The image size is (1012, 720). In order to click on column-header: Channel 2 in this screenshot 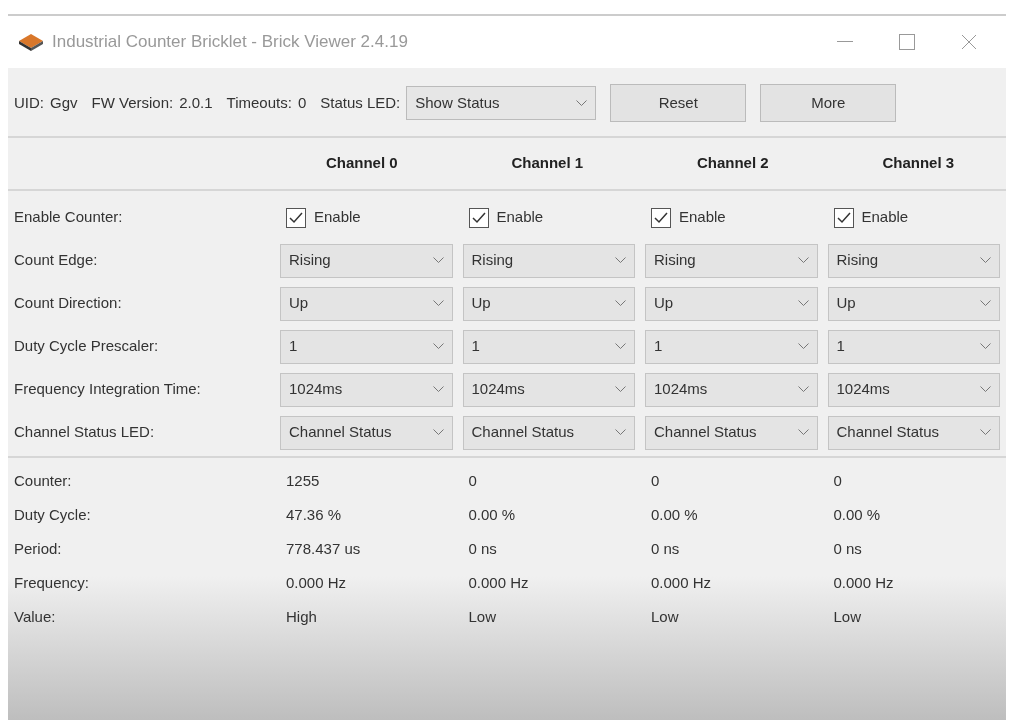, I will do `click(732, 163)`.